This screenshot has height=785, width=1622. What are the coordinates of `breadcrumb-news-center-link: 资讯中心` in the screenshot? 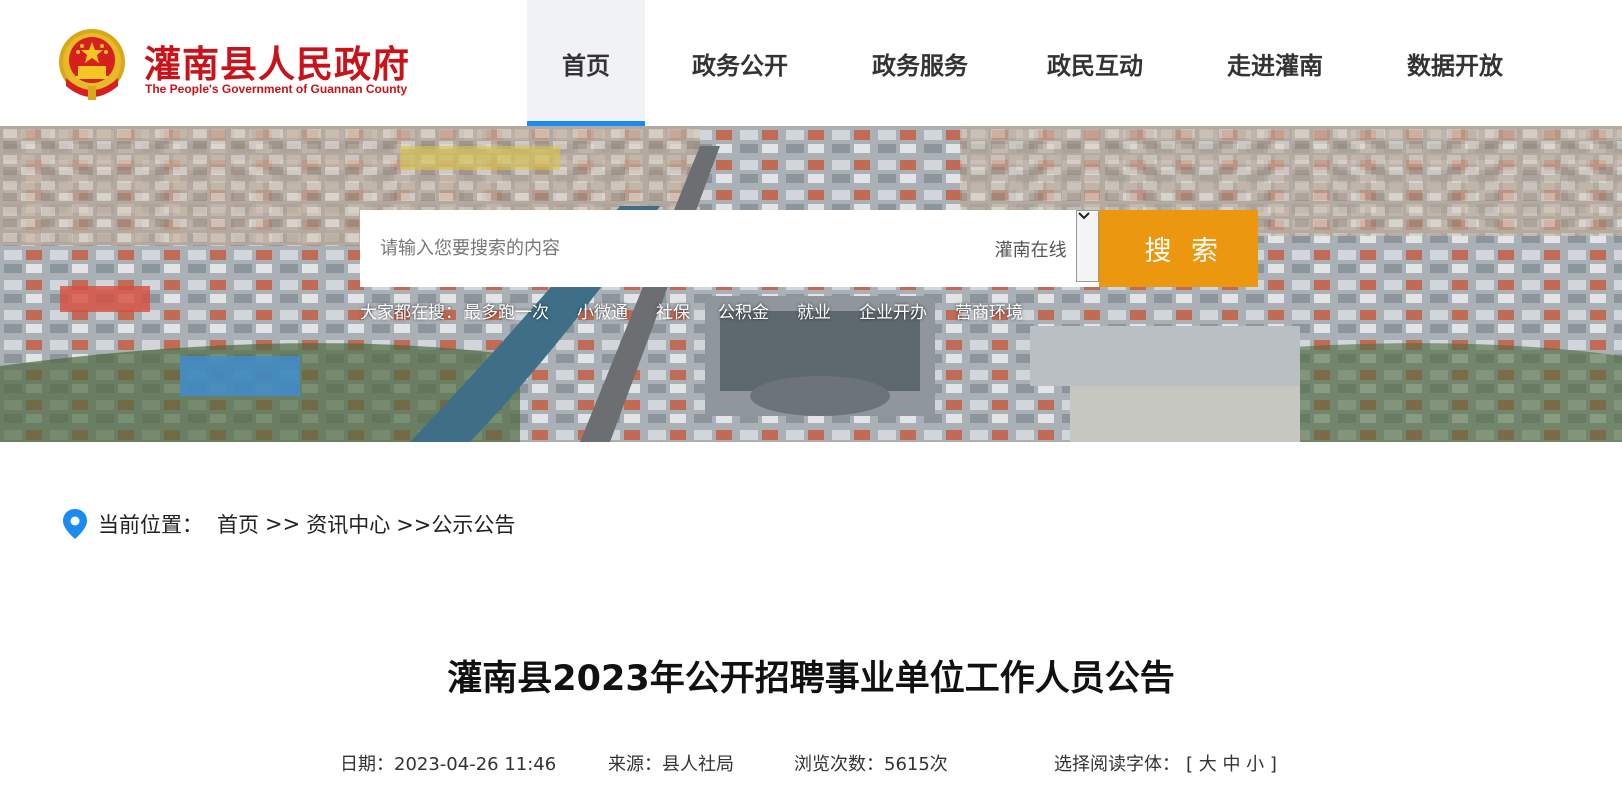 It's located at (348, 524).